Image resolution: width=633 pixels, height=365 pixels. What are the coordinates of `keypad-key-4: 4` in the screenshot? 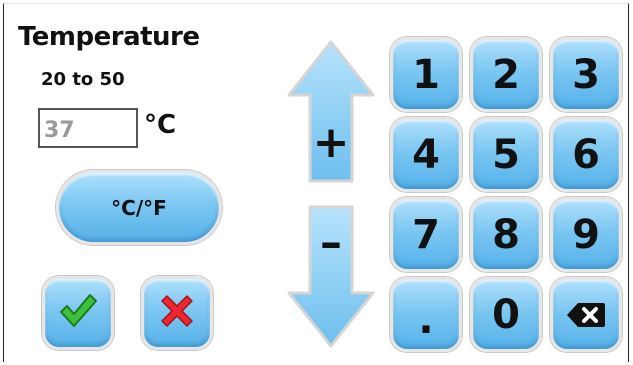 It's located at (426, 154).